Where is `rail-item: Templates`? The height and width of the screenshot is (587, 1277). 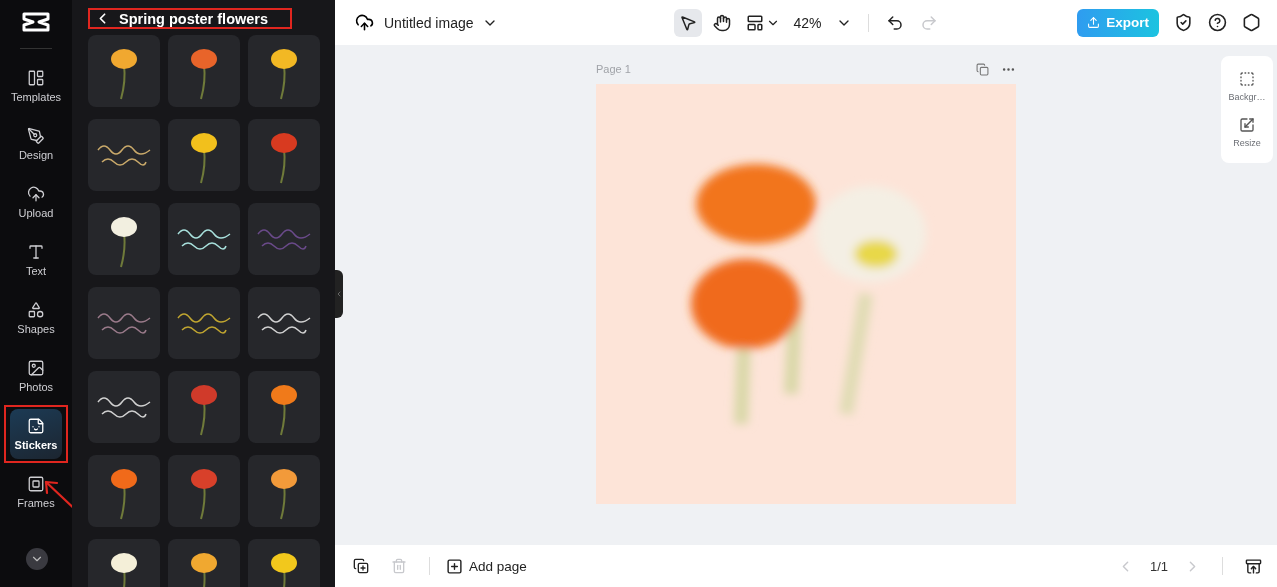
rail-item: Templates is located at coordinates (36, 86).